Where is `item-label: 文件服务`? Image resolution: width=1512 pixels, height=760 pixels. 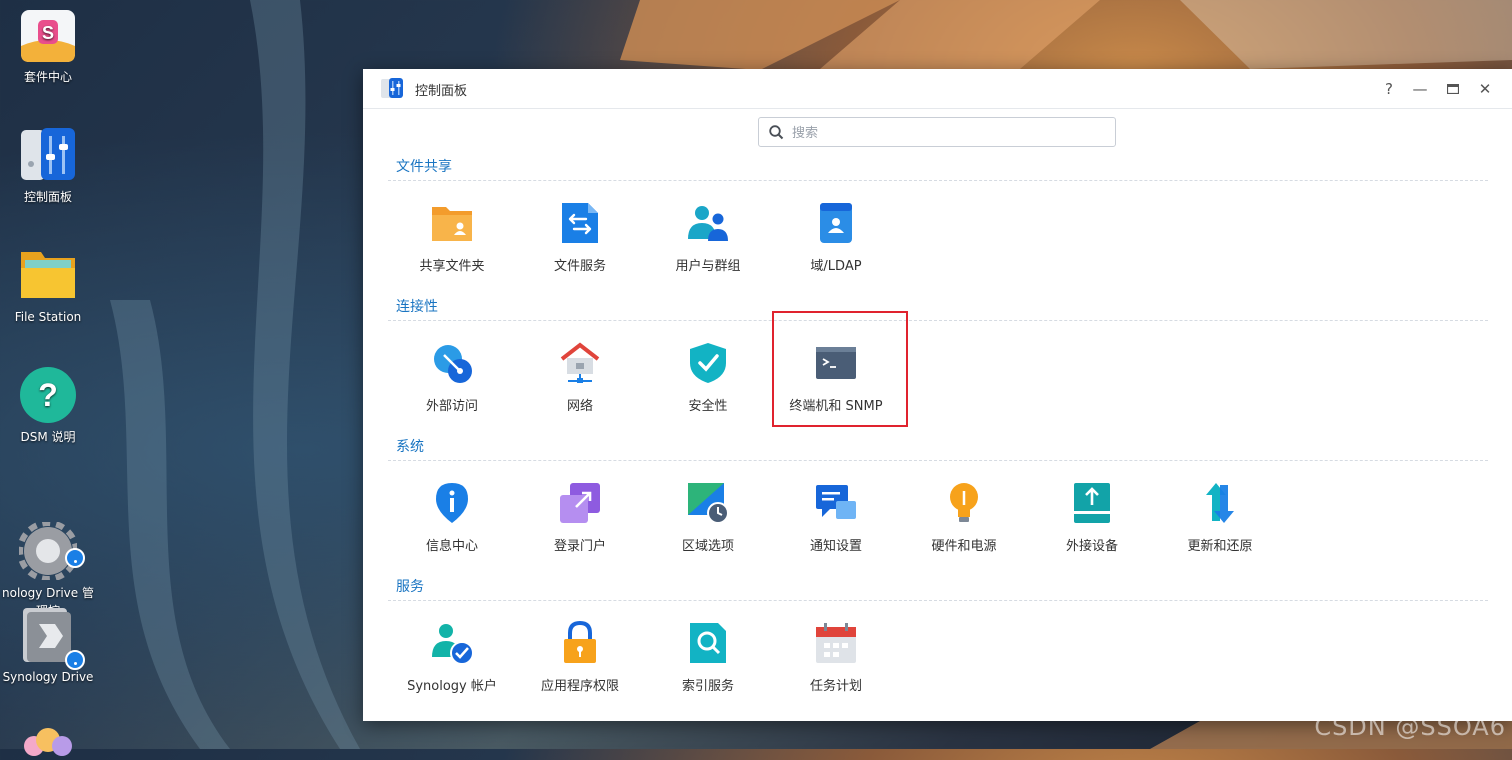 item-label: 文件服务 is located at coordinates (579, 266).